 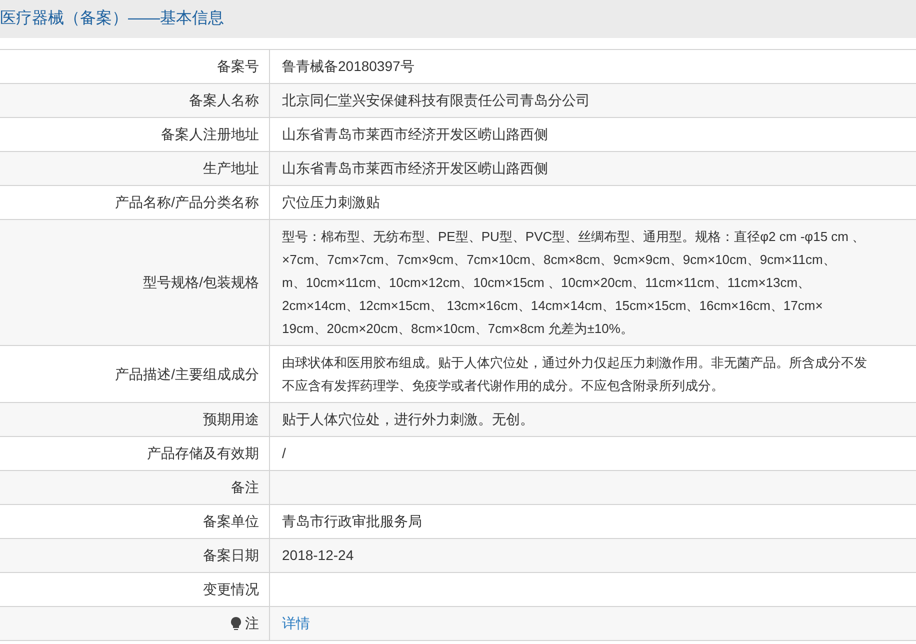 I want to click on field-label: 备案单位, so click(x=231, y=521).